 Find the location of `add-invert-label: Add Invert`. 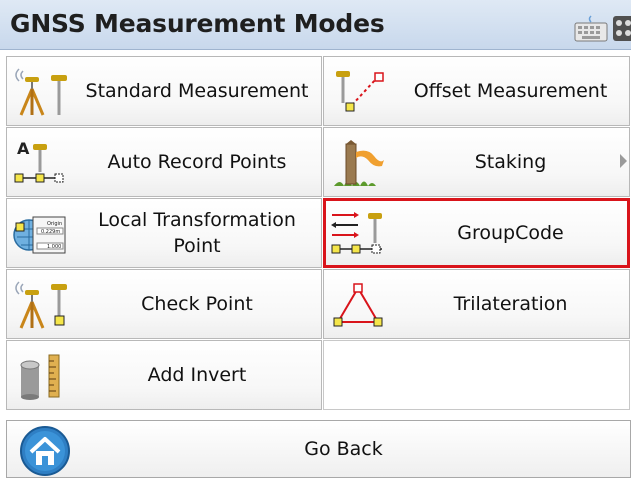

add-invert-label: Add Invert is located at coordinates (197, 375).